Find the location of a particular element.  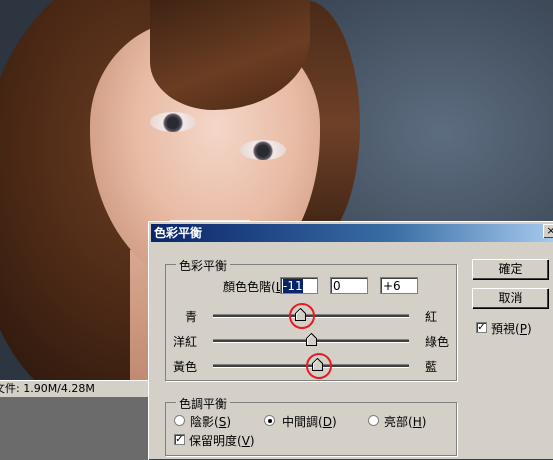

portrait-right-eye is located at coordinates (263, 150).